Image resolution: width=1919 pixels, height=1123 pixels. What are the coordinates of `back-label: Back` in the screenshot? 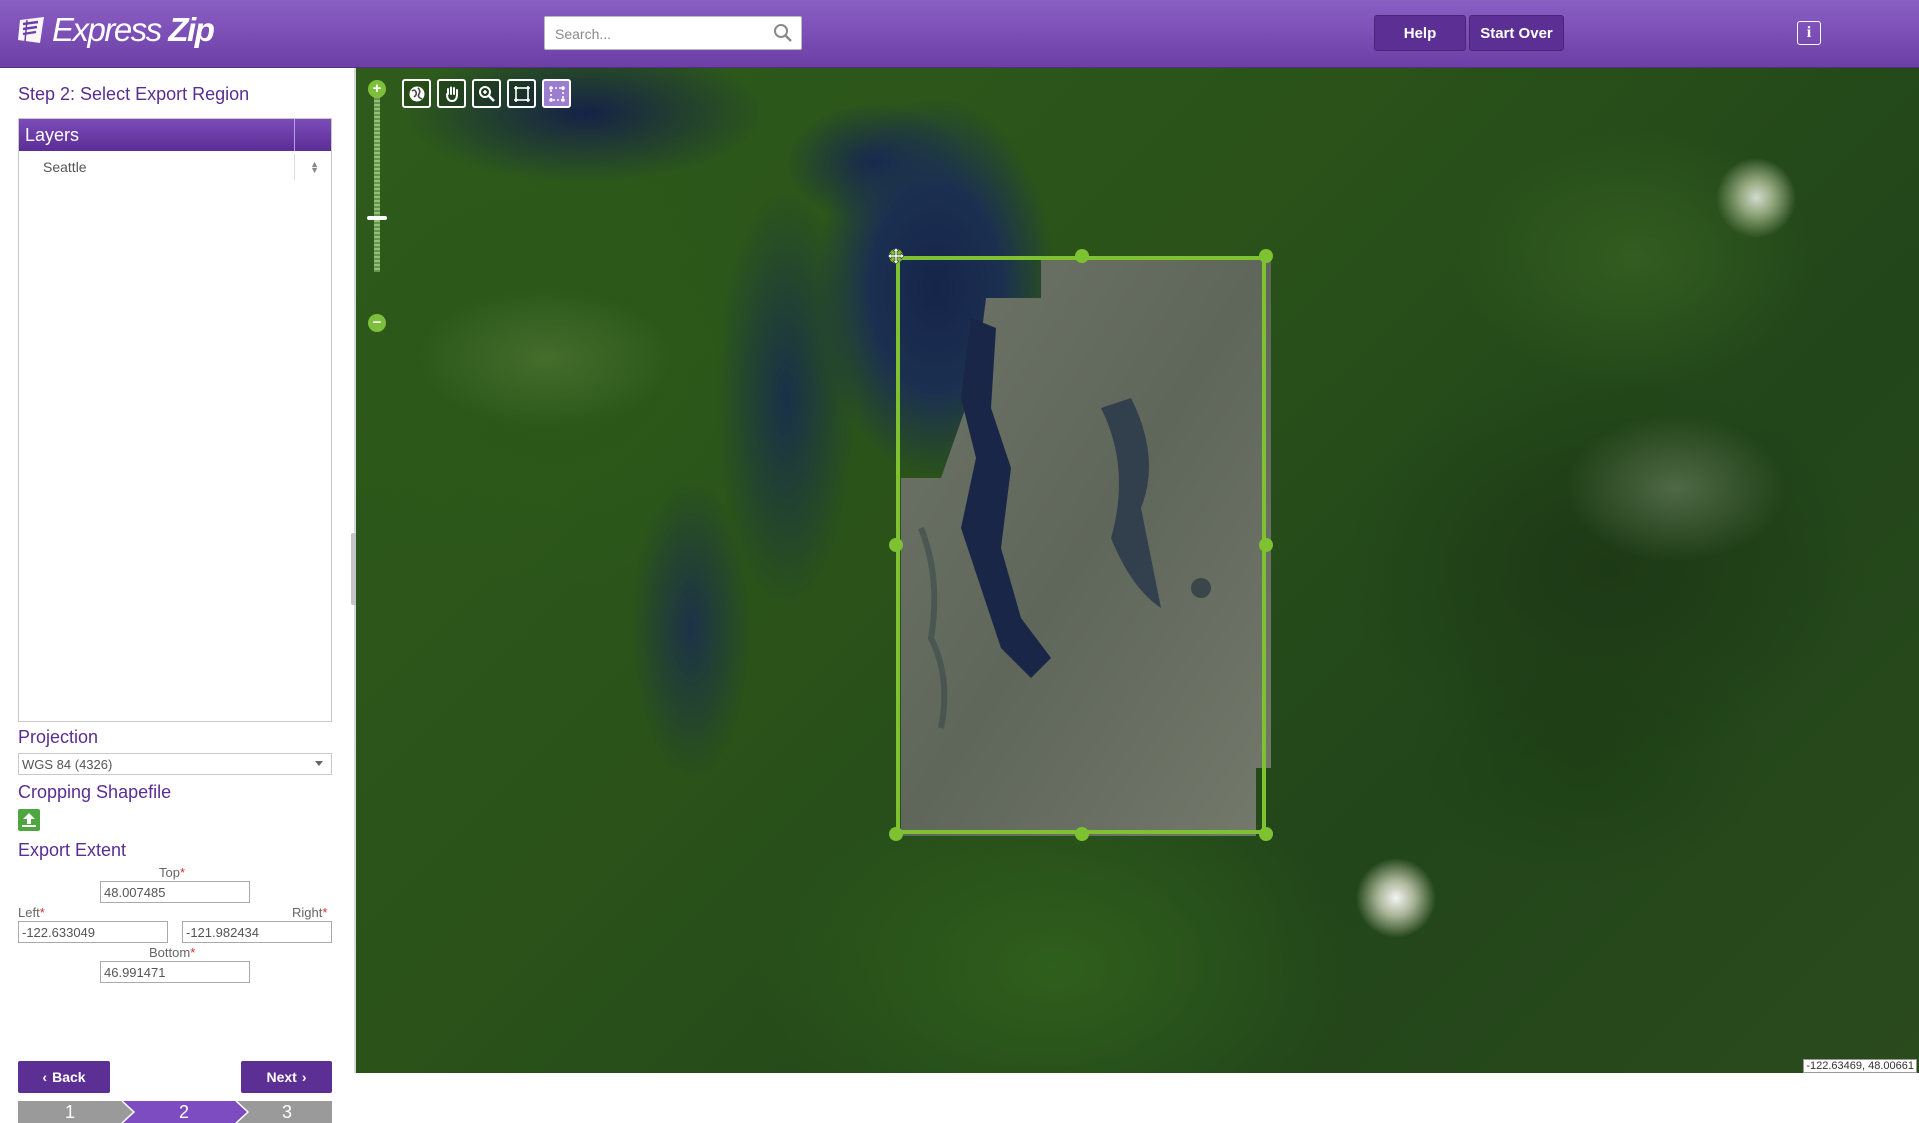 It's located at (69, 1077).